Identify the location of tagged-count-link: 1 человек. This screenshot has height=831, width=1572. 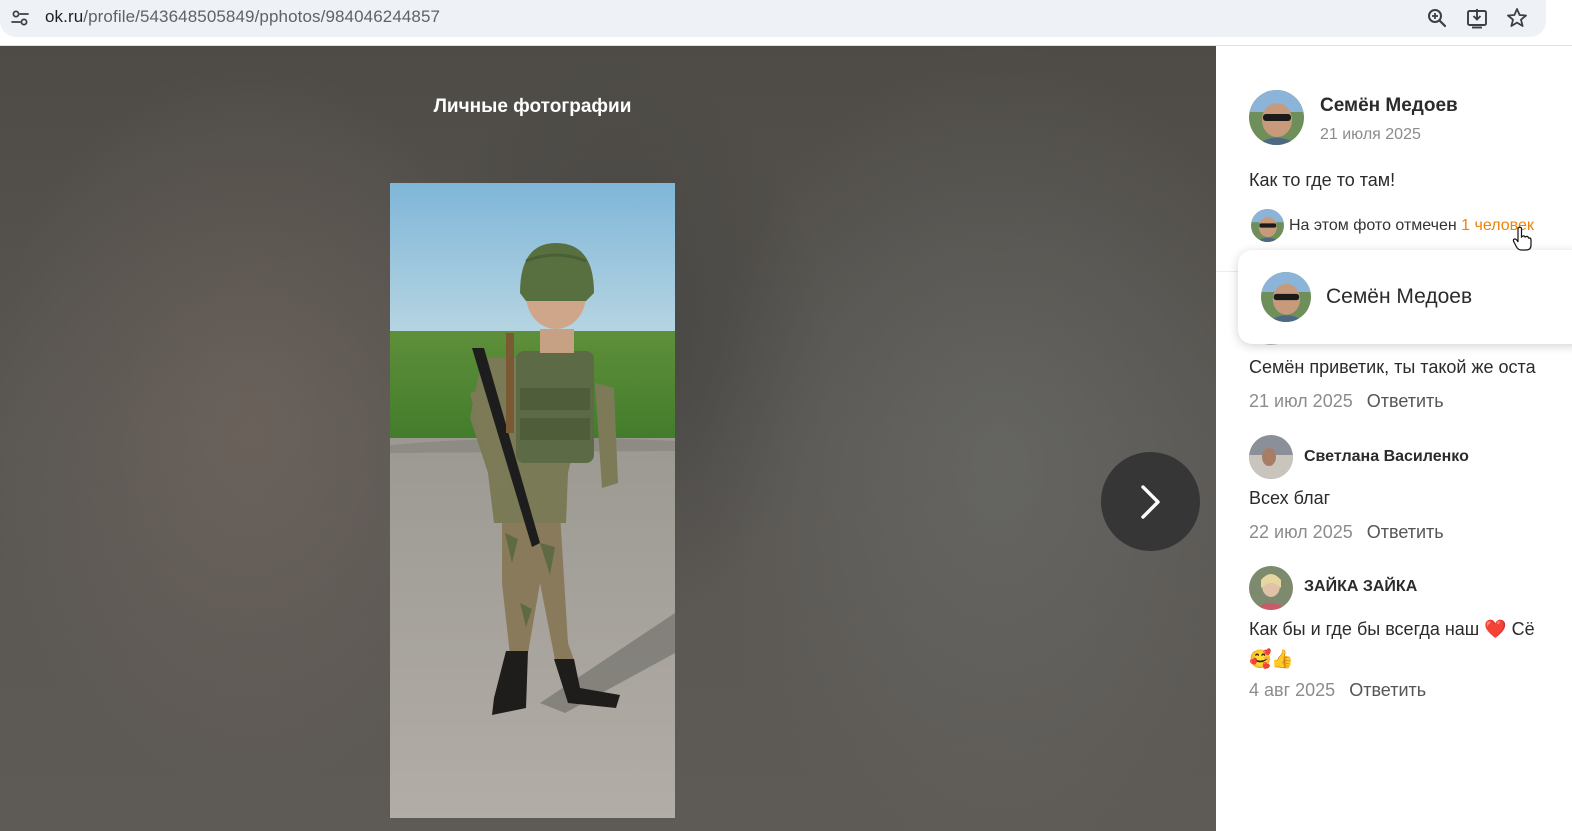
(1497, 225).